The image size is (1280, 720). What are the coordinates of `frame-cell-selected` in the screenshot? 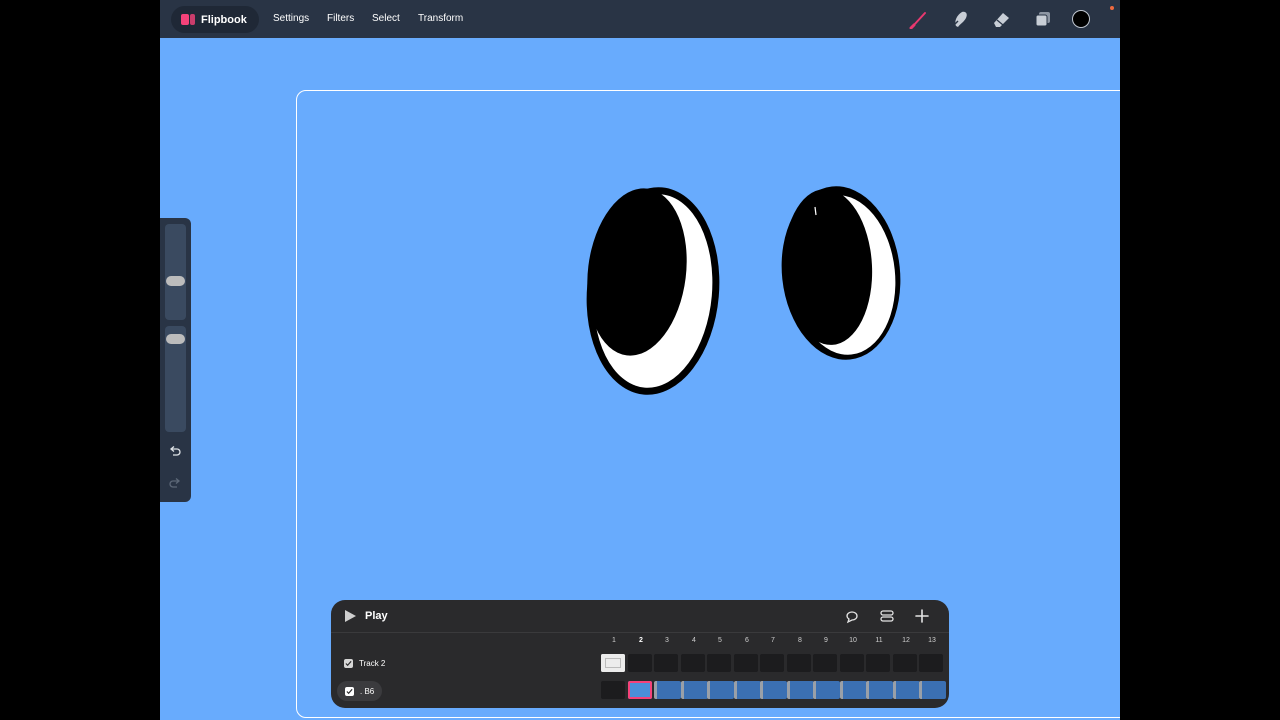 It's located at (640, 690).